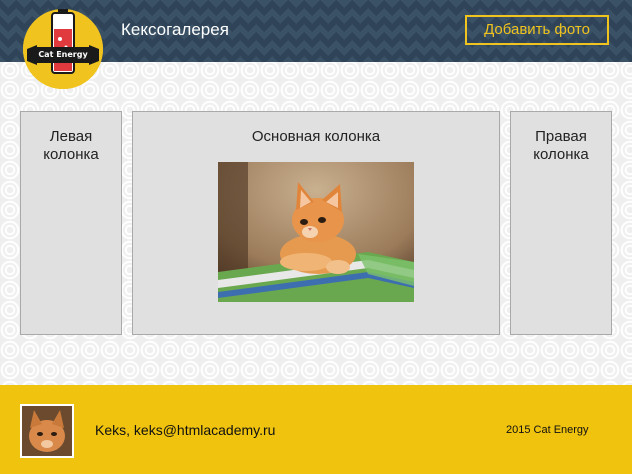 This screenshot has width=632, height=474. What do you see at coordinates (547, 430) in the screenshot?
I see `copyright: 2015 Cat Energy` at bounding box center [547, 430].